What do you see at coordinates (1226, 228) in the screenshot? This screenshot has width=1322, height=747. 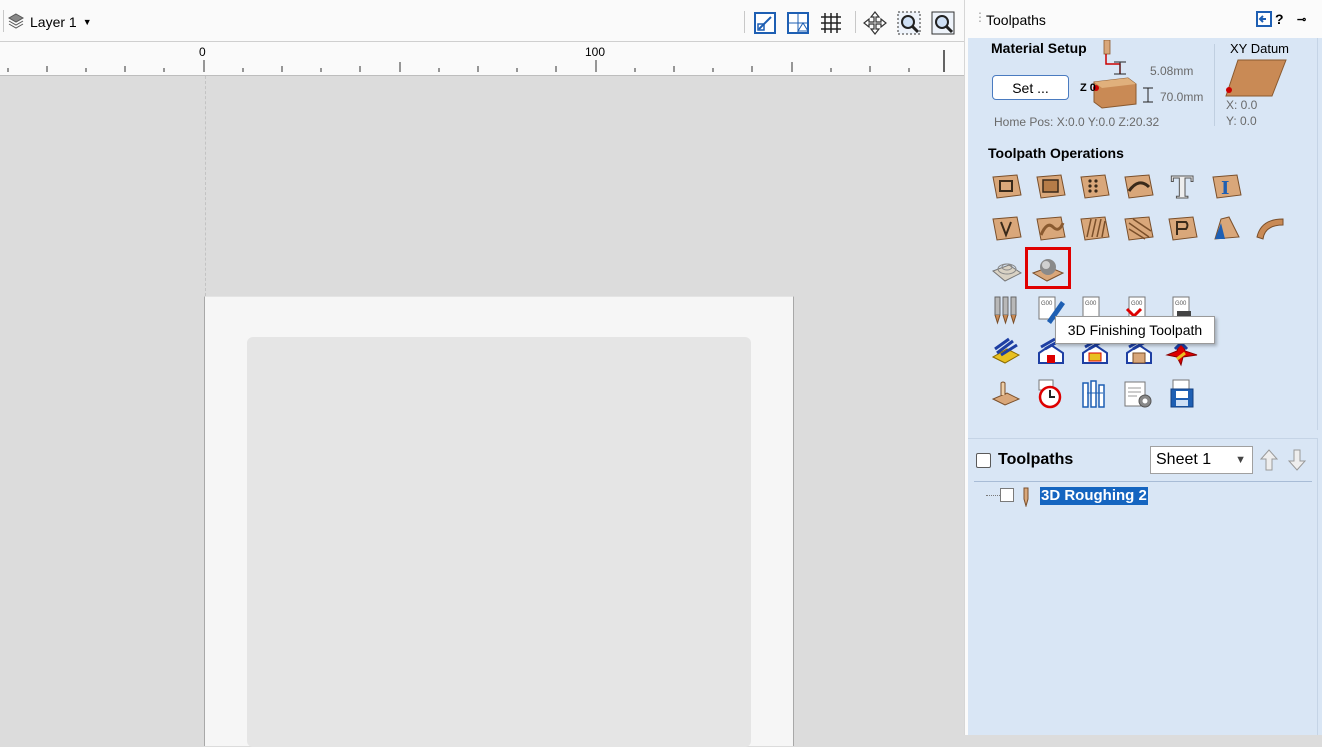 I see `roughing-relief-icon` at bounding box center [1226, 228].